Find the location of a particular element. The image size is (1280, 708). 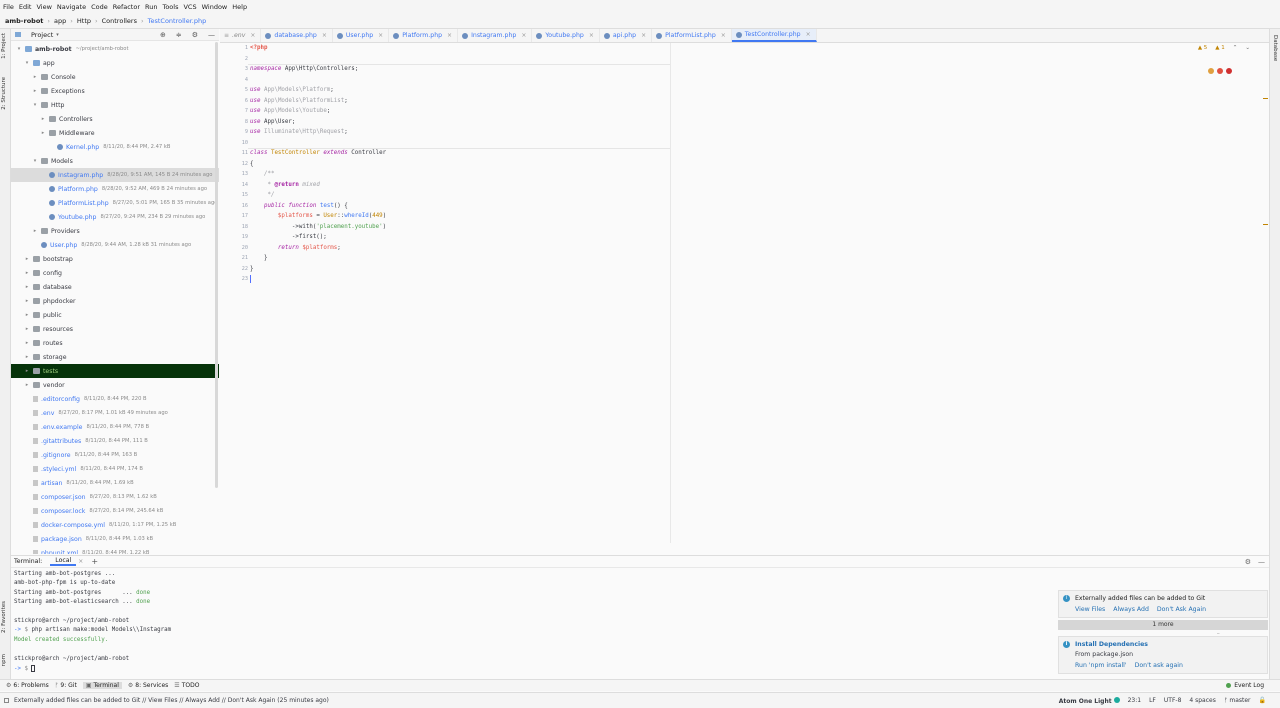

tree-file: artisan 8/11/20, 8:44 PM, 1.69 kB is located at coordinates (115, 483).